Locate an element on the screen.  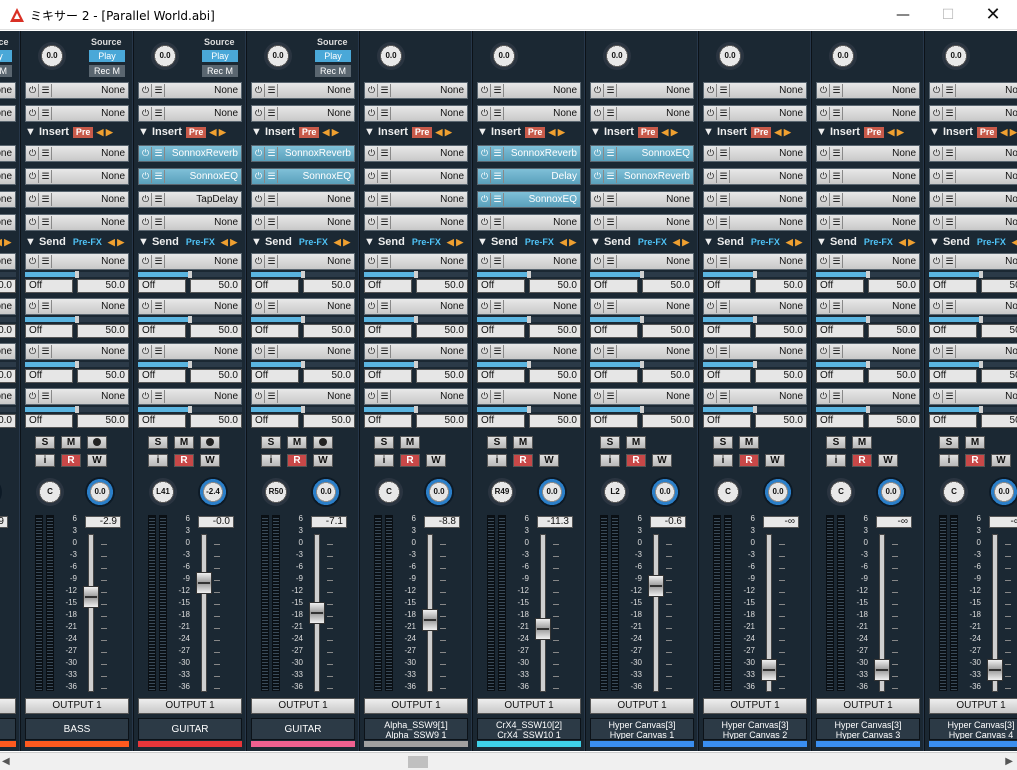
insert-slot: ⏻ ☰ Delay is located at coordinates (529, 176).